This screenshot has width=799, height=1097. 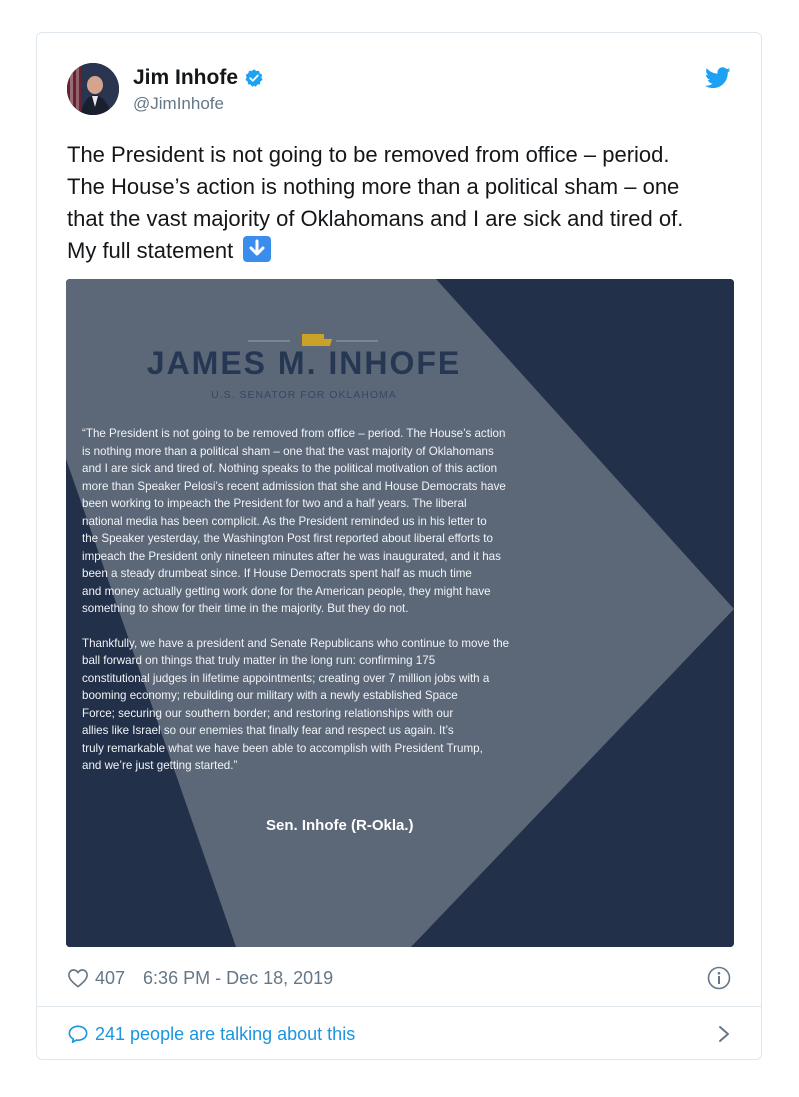 I want to click on avatar, so click(x=93, y=89).